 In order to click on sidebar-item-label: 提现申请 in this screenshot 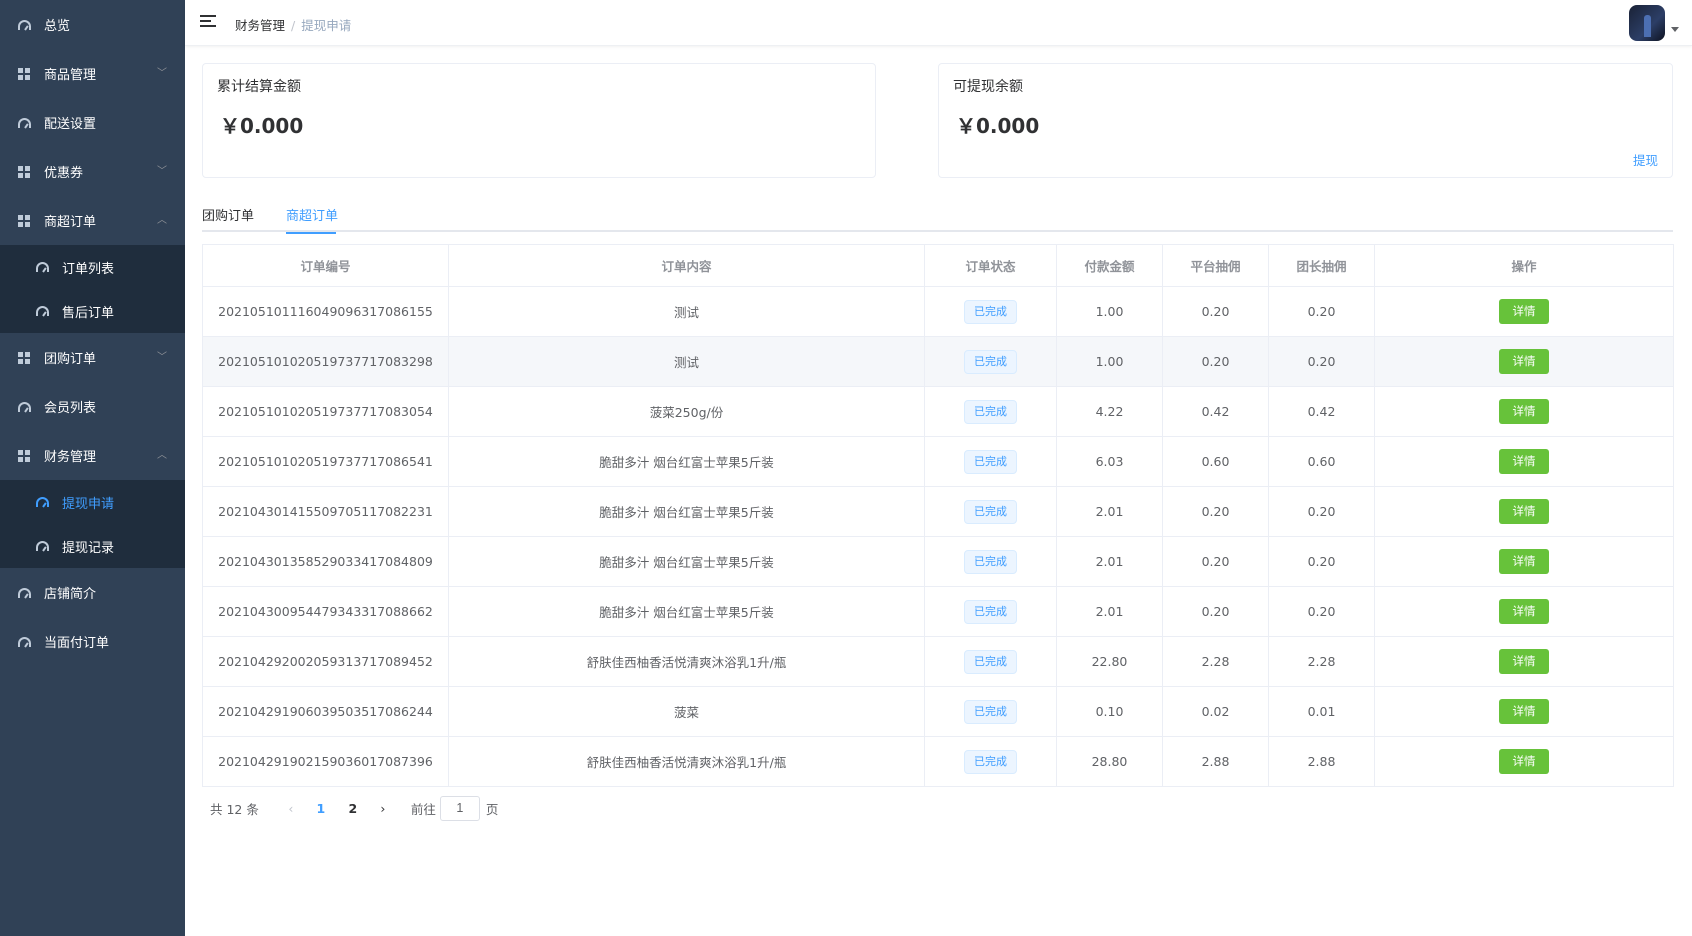, I will do `click(88, 504)`.